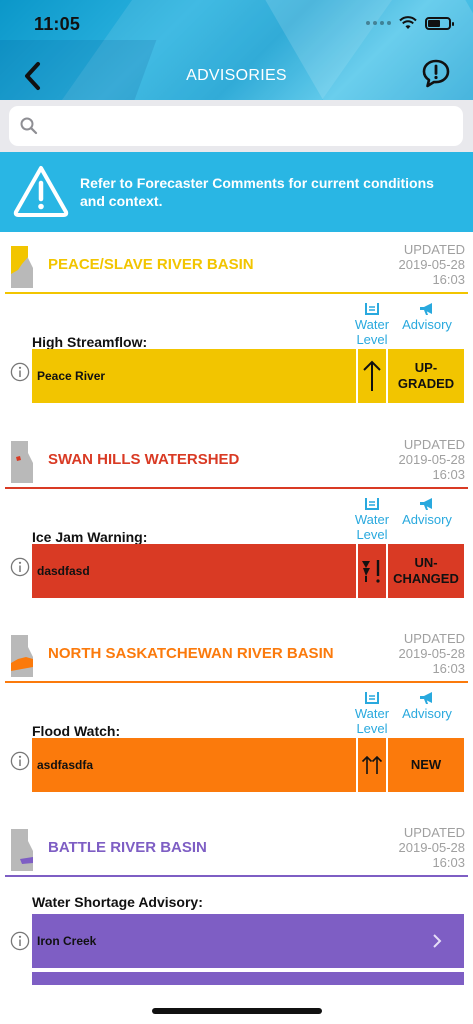 The height and width of the screenshot is (1024, 473). I want to click on river-name: Peace River, so click(71, 376).